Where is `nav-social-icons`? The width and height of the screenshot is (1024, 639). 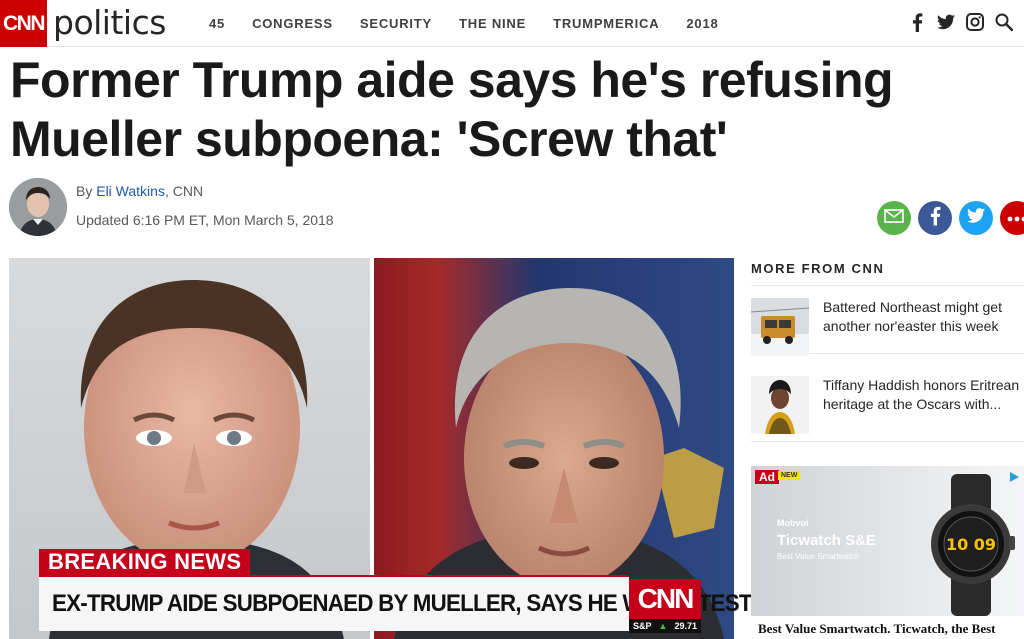 nav-social-icons is located at coordinates (966, 22).